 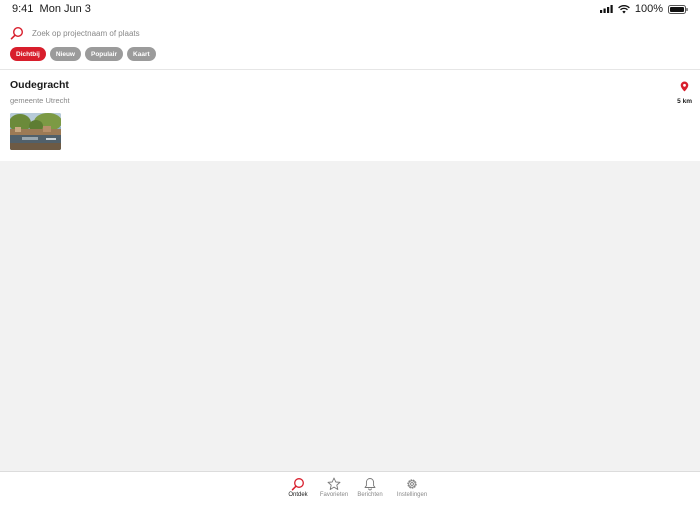 What do you see at coordinates (370, 484) in the screenshot?
I see `bell-icon` at bounding box center [370, 484].